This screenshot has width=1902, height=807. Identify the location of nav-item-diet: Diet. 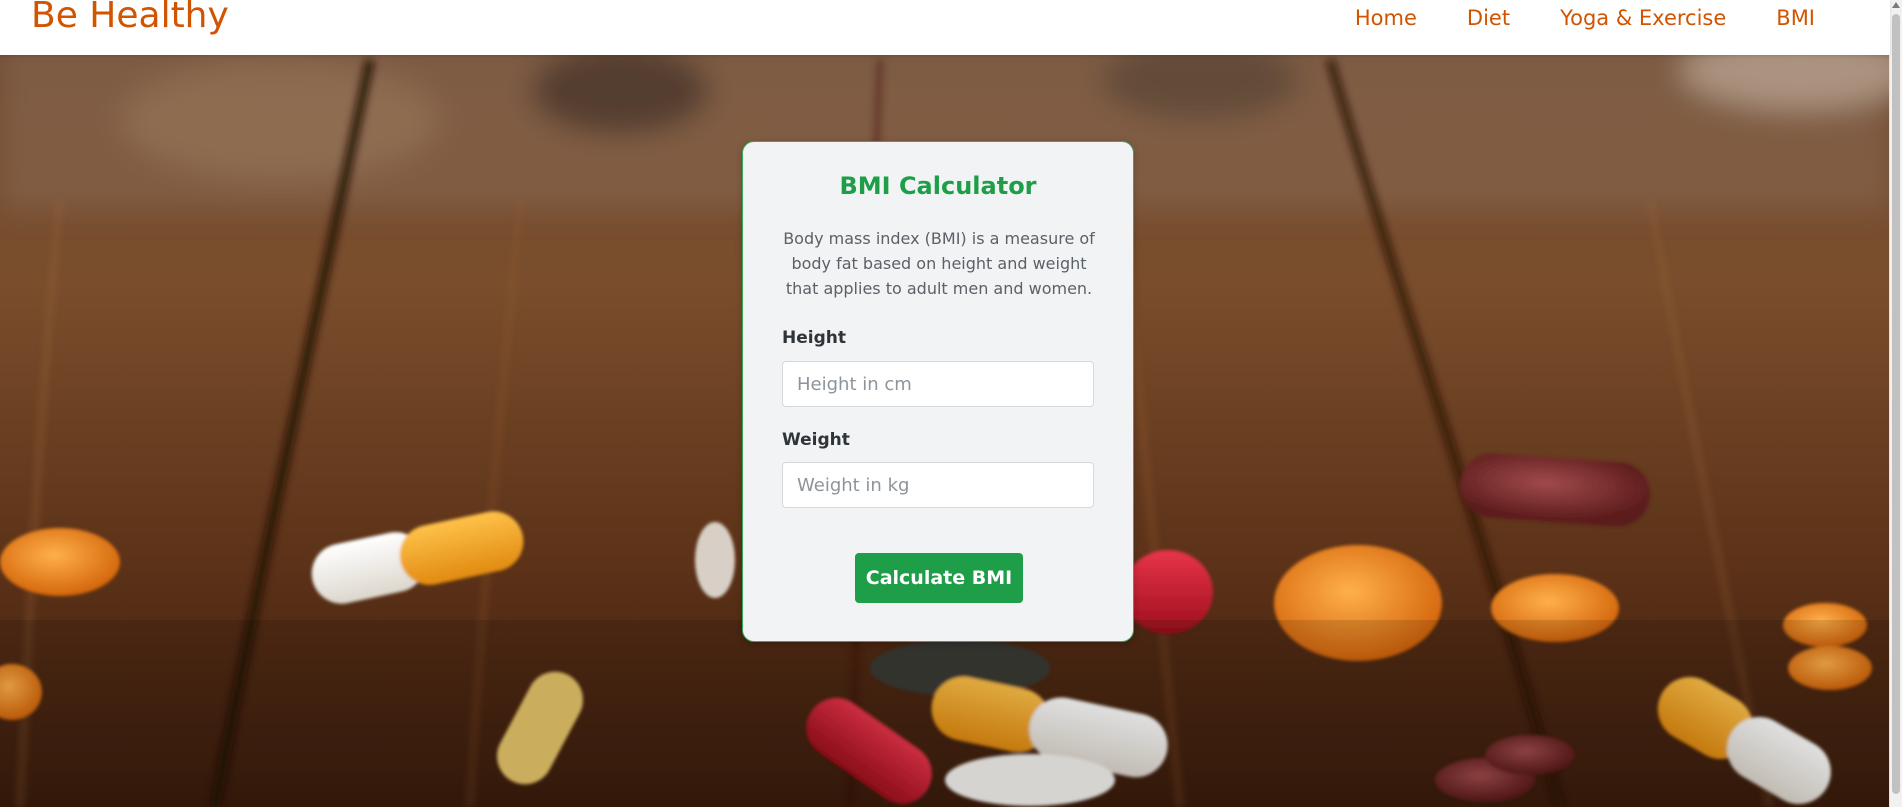
(1488, 18).